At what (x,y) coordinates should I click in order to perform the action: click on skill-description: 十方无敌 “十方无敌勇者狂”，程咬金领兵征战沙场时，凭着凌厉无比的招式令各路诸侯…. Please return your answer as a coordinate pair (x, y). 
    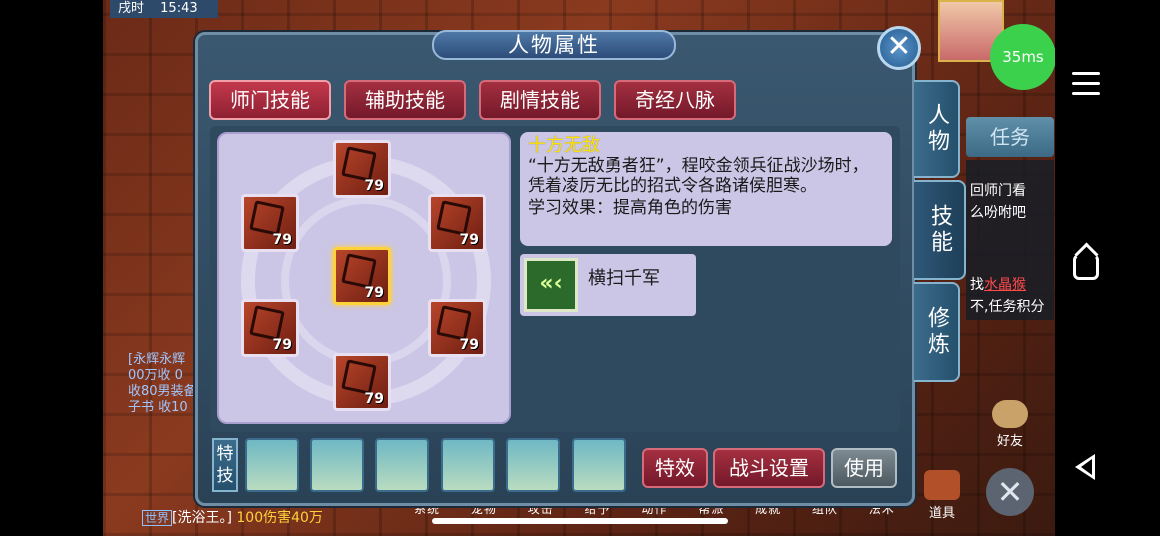
    Looking at the image, I should click on (706, 189).